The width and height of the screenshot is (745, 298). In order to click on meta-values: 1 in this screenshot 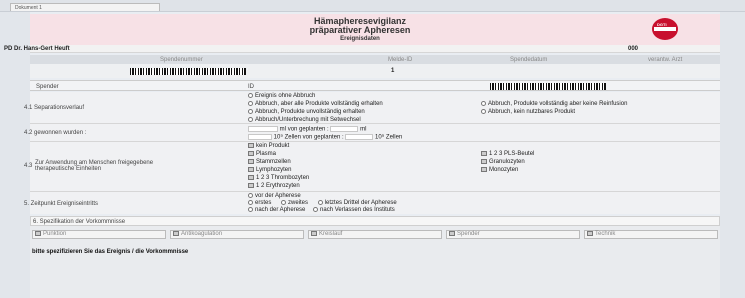, I will do `click(375, 71)`.